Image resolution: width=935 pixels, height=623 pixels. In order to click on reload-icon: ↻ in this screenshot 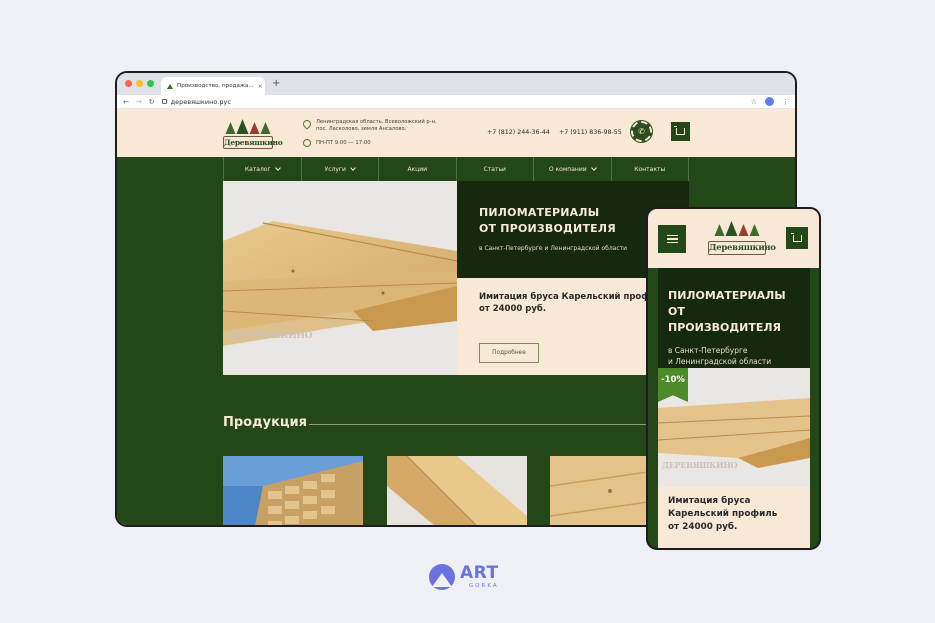, I will do `click(152, 102)`.